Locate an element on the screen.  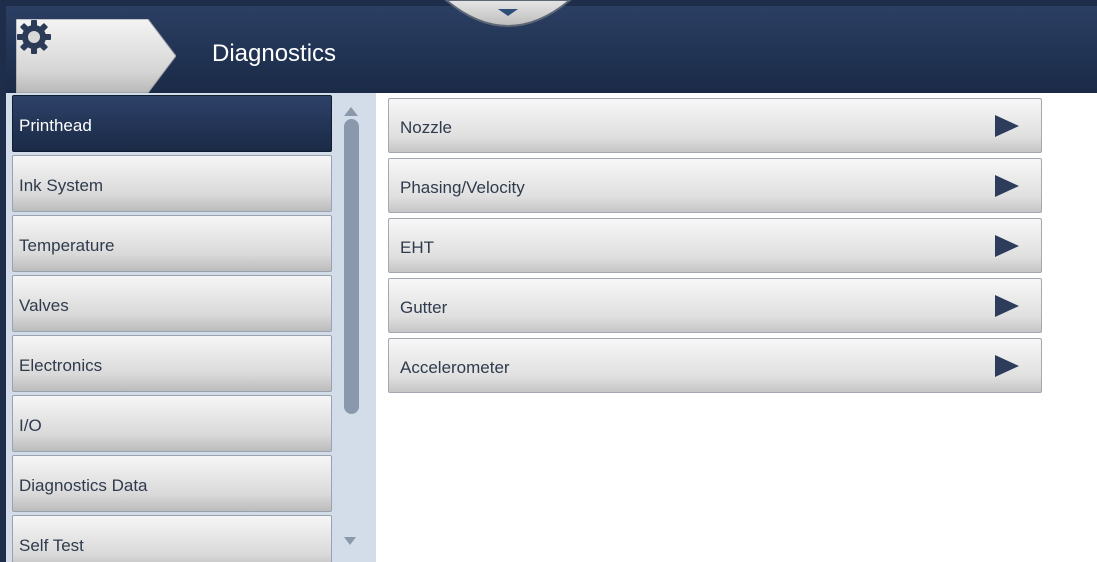
sidebar-item-label: Valves is located at coordinates (44, 305).